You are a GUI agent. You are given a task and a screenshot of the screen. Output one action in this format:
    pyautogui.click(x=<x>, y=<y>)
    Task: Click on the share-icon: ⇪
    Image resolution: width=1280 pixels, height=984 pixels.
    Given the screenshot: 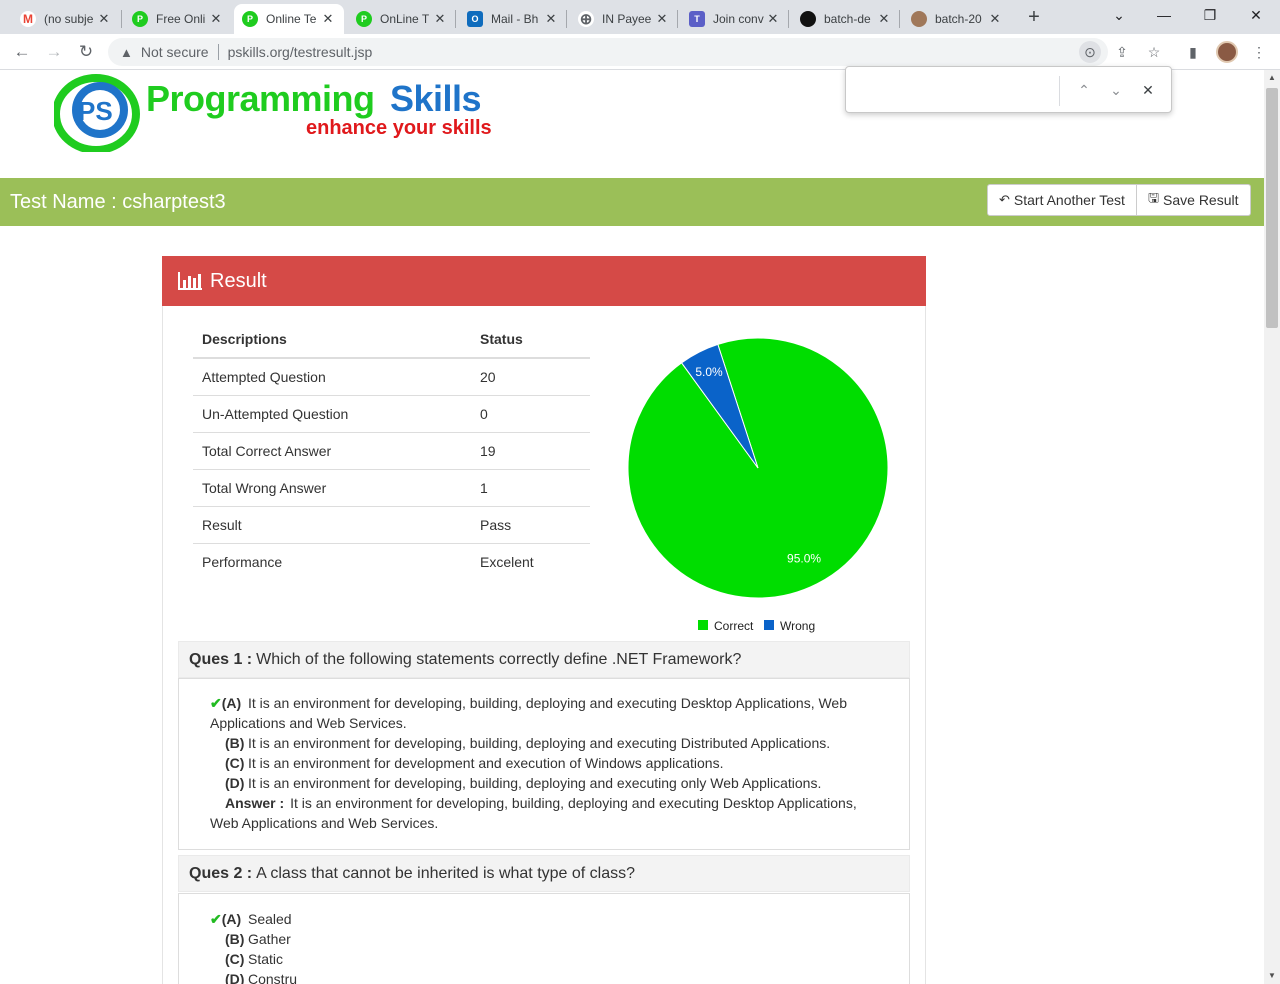 What is the action you would take?
    pyautogui.click(x=1122, y=52)
    